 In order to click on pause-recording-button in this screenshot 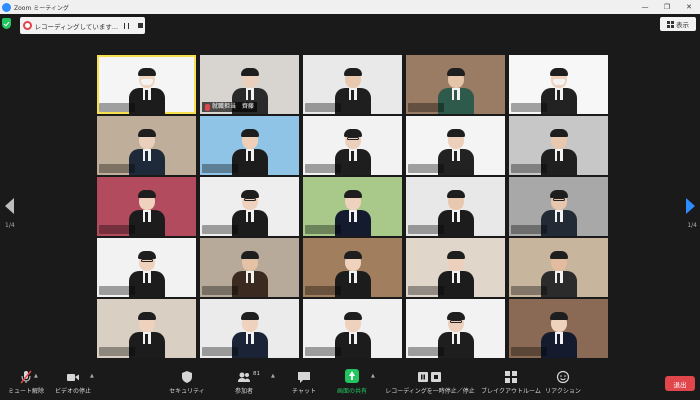, I will do `click(126, 26)`.